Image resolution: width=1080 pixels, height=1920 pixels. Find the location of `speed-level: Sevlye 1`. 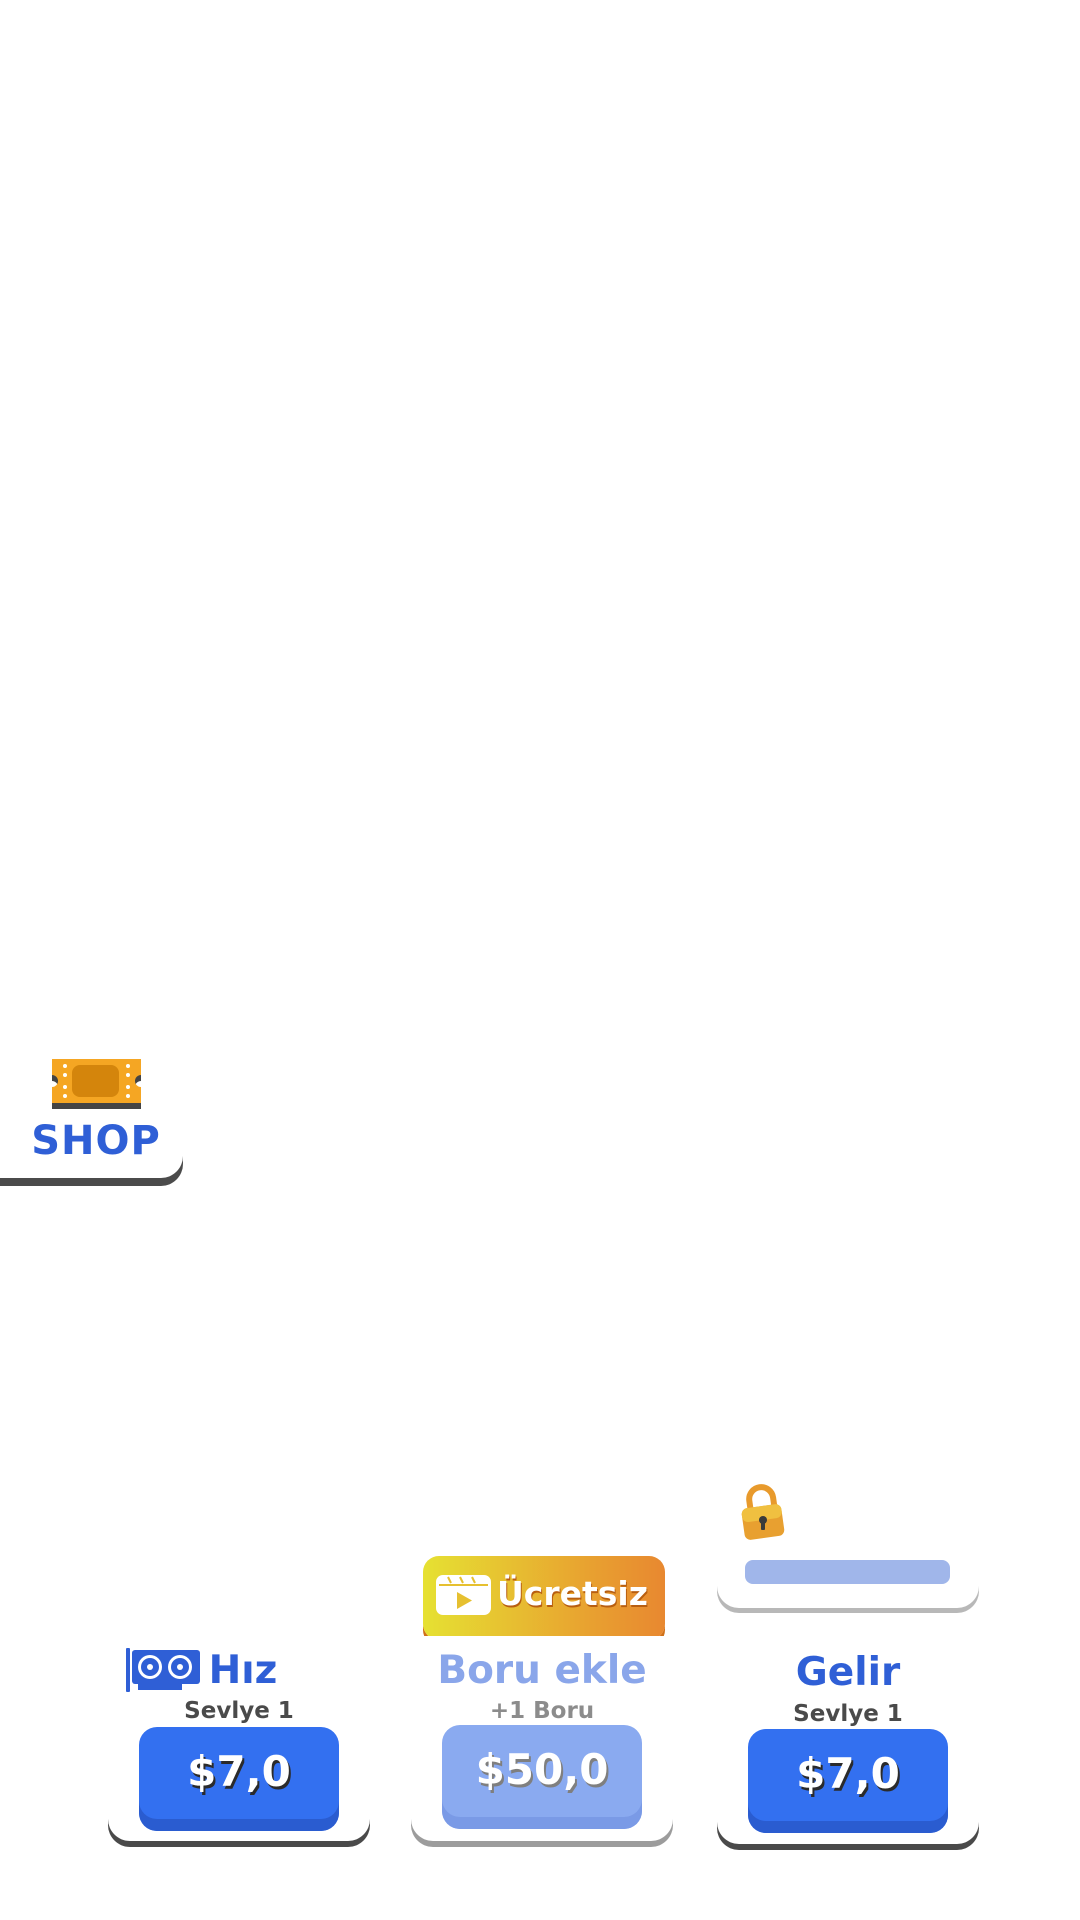

speed-level: Sevlye 1 is located at coordinates (239, 1711).